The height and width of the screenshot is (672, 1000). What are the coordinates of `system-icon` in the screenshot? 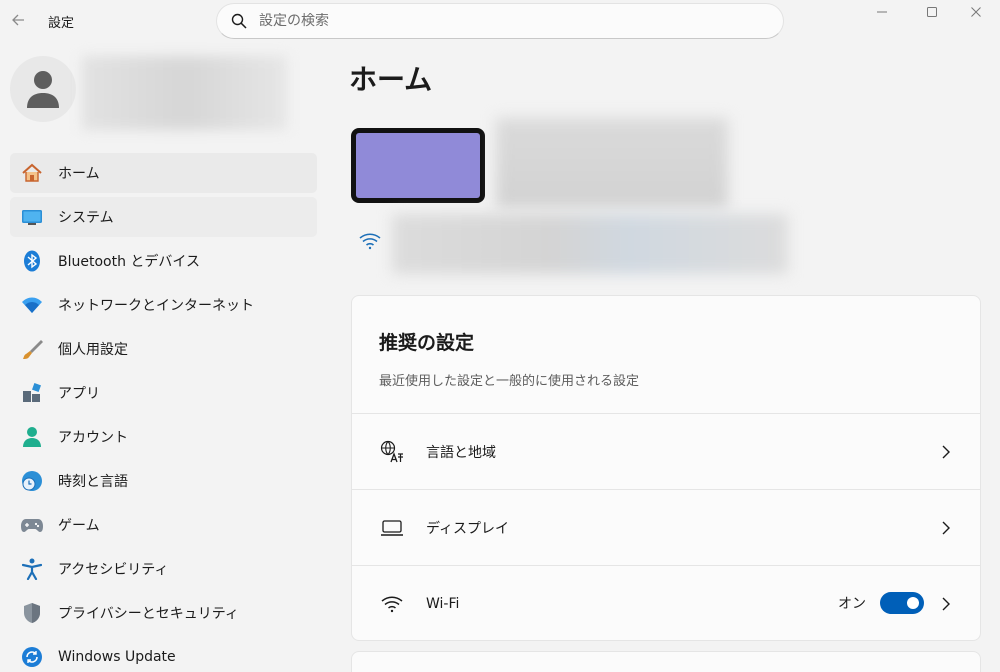 It's located at (32, 217).